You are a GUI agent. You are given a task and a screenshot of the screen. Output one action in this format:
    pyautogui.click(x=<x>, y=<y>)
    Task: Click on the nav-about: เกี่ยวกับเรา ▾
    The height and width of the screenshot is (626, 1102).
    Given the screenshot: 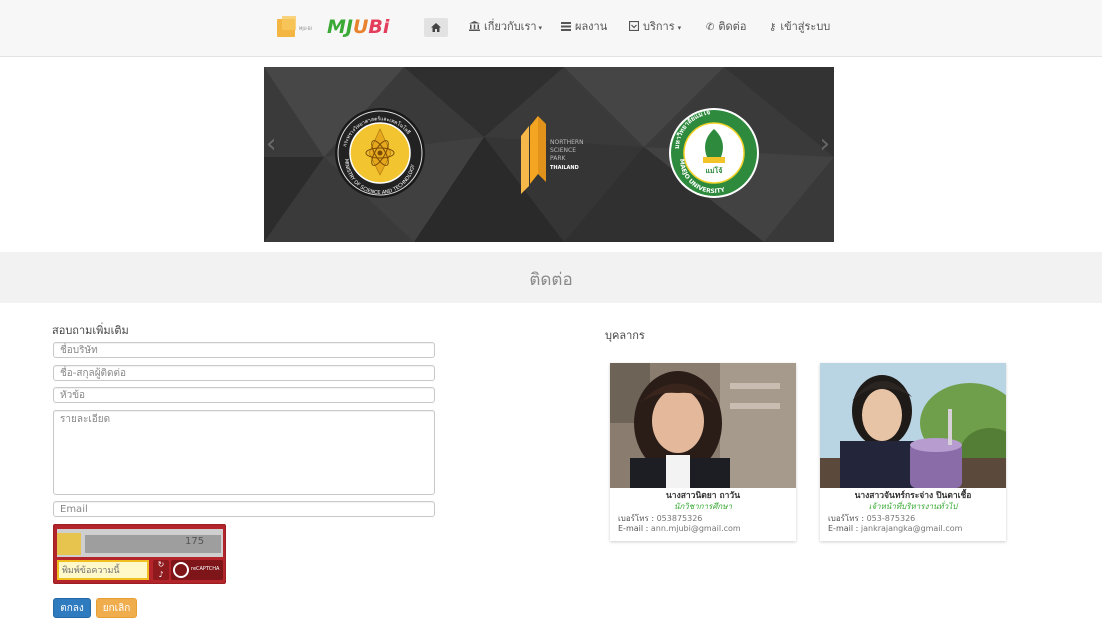 What is the action you would take?
    pyautogui.click(x=505, y=27)
    